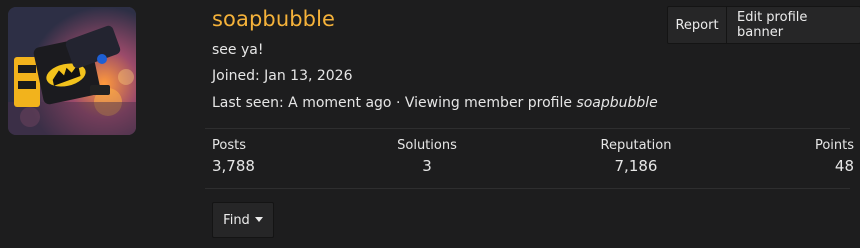 The height and width of the screenshot is (248, 860). I want to click on find-label: Find, so click(236, 220).